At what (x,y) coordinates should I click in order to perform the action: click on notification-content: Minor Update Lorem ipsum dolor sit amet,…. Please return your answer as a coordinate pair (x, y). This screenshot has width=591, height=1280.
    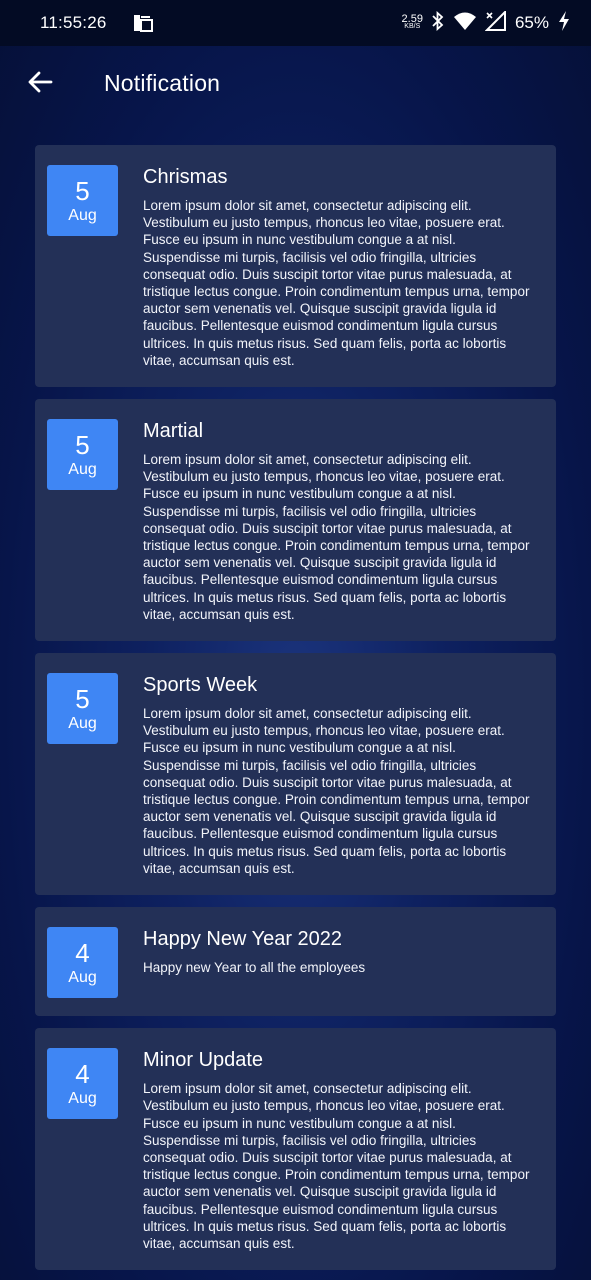
    Looking at the image, I should click on (339, 1150).